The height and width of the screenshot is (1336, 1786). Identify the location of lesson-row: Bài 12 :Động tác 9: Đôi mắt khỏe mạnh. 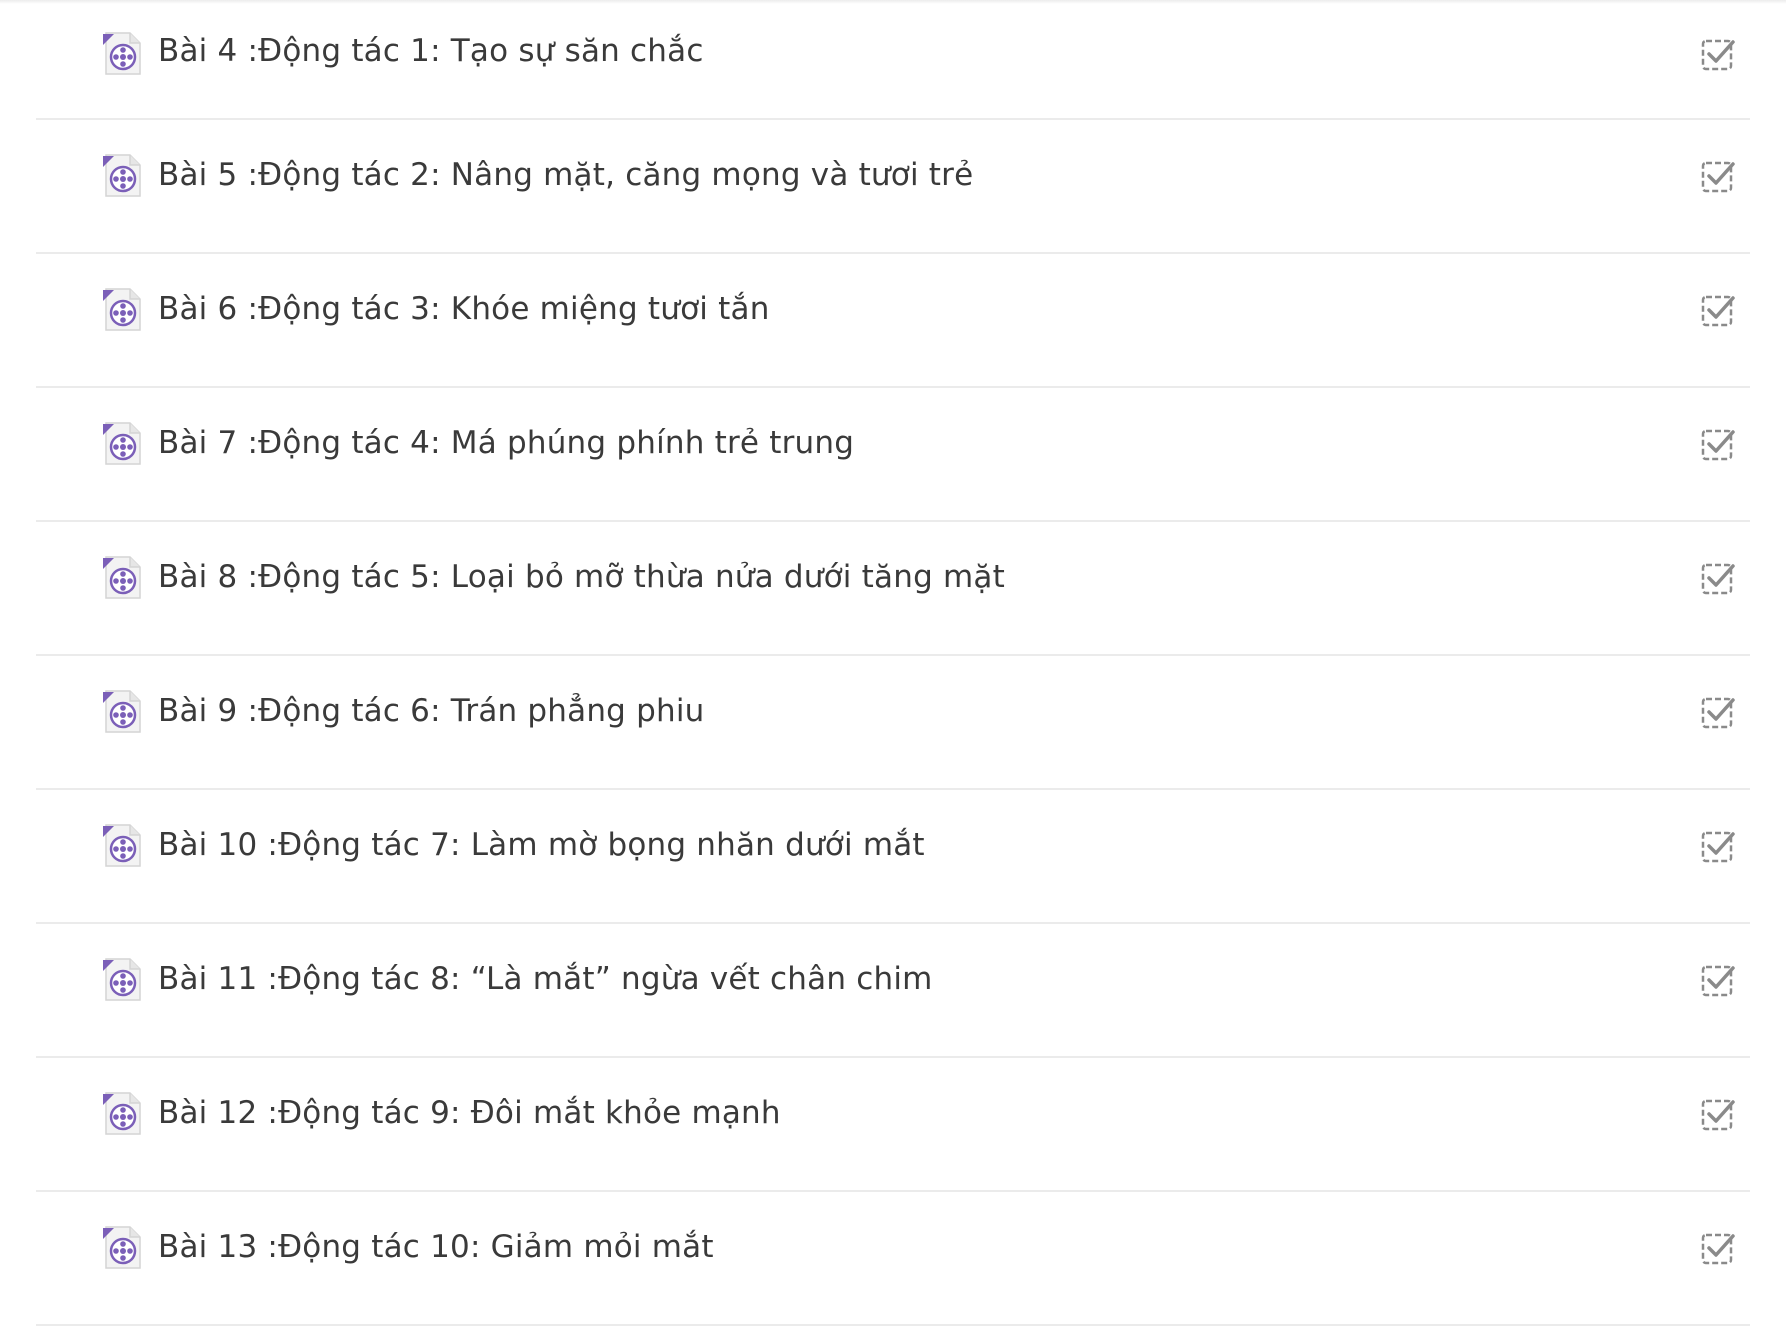
(893, 1125).